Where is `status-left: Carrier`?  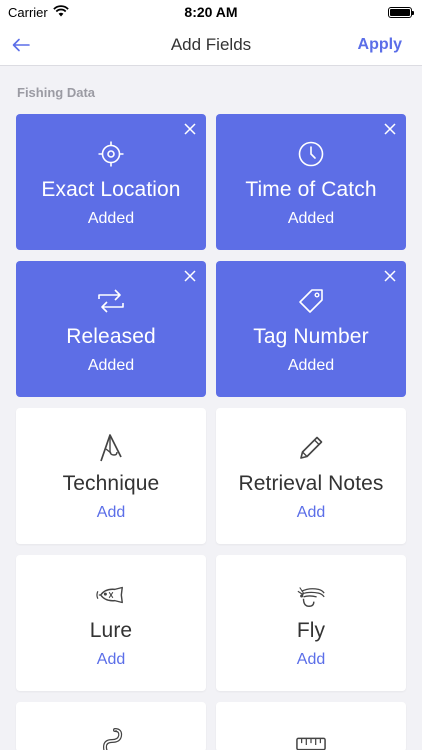 status-left: Carrier is located at coordinates (38, 12).